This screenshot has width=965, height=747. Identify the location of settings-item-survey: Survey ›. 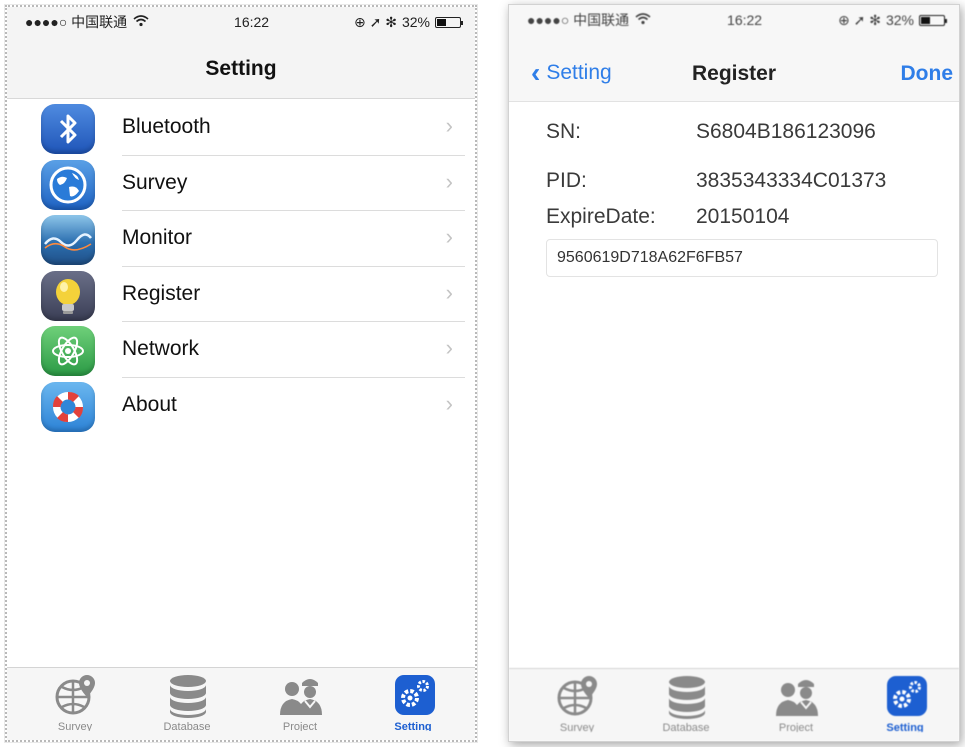
(241, 183).